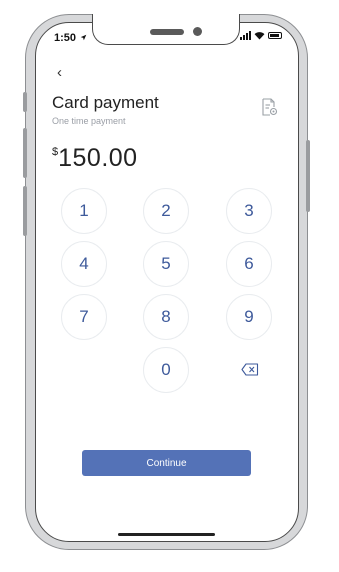 This screenshot has height=572, width=339. Describe the element at coordinates (166, 370) in the screenshot. I see `keypad-key-0: 0` at that location.